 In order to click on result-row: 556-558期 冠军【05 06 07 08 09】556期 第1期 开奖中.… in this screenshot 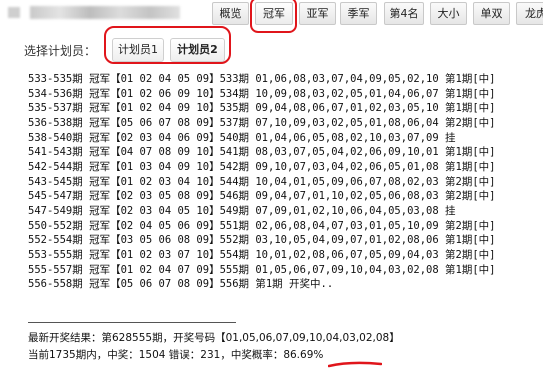, I will do `click(181, 284)`.